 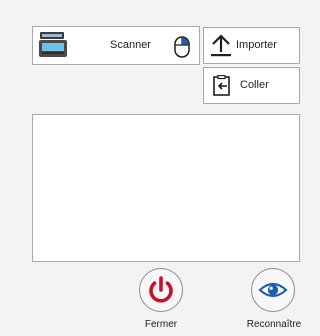 What do you see at coordinates (53, 44) in the screenshot?
I see `scanner-icon` at bounding box center [53, 44].